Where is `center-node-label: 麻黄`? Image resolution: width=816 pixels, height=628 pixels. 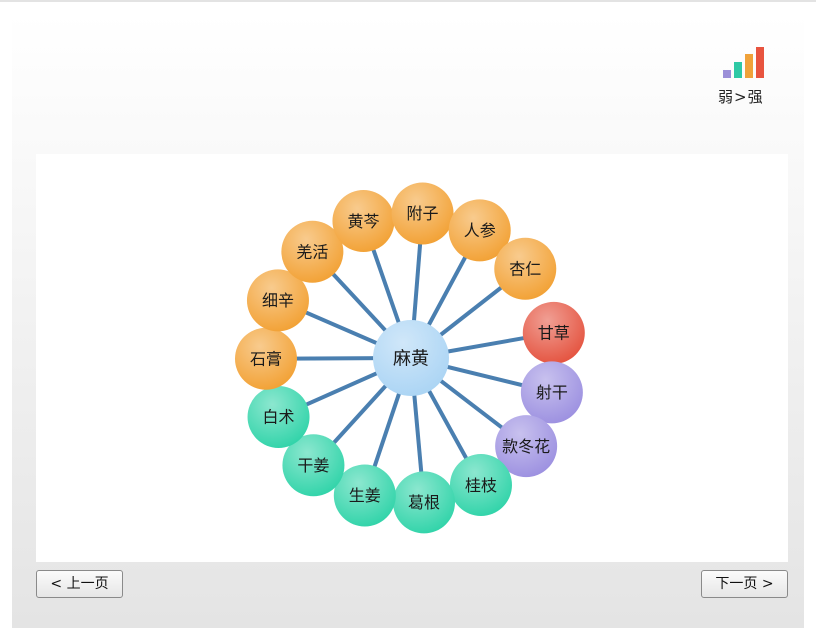
center-node-label: 麻黄 is located at coordinates (411, 358).